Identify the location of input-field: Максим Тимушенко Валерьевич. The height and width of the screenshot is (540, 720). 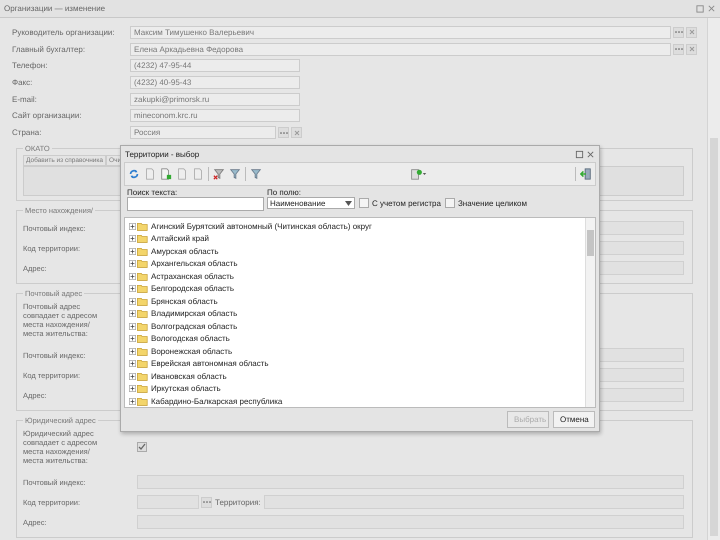
(400, 32).